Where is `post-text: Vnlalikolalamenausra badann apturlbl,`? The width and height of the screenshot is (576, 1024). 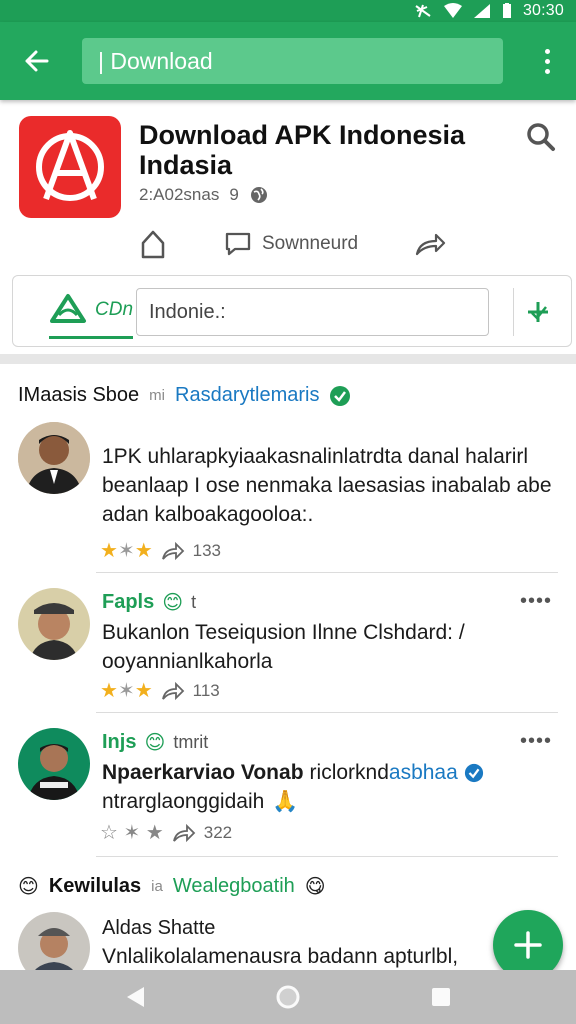
post-text: Vnlalikolalamenausra badann apturlbl, is located at coordinates (280, 956).